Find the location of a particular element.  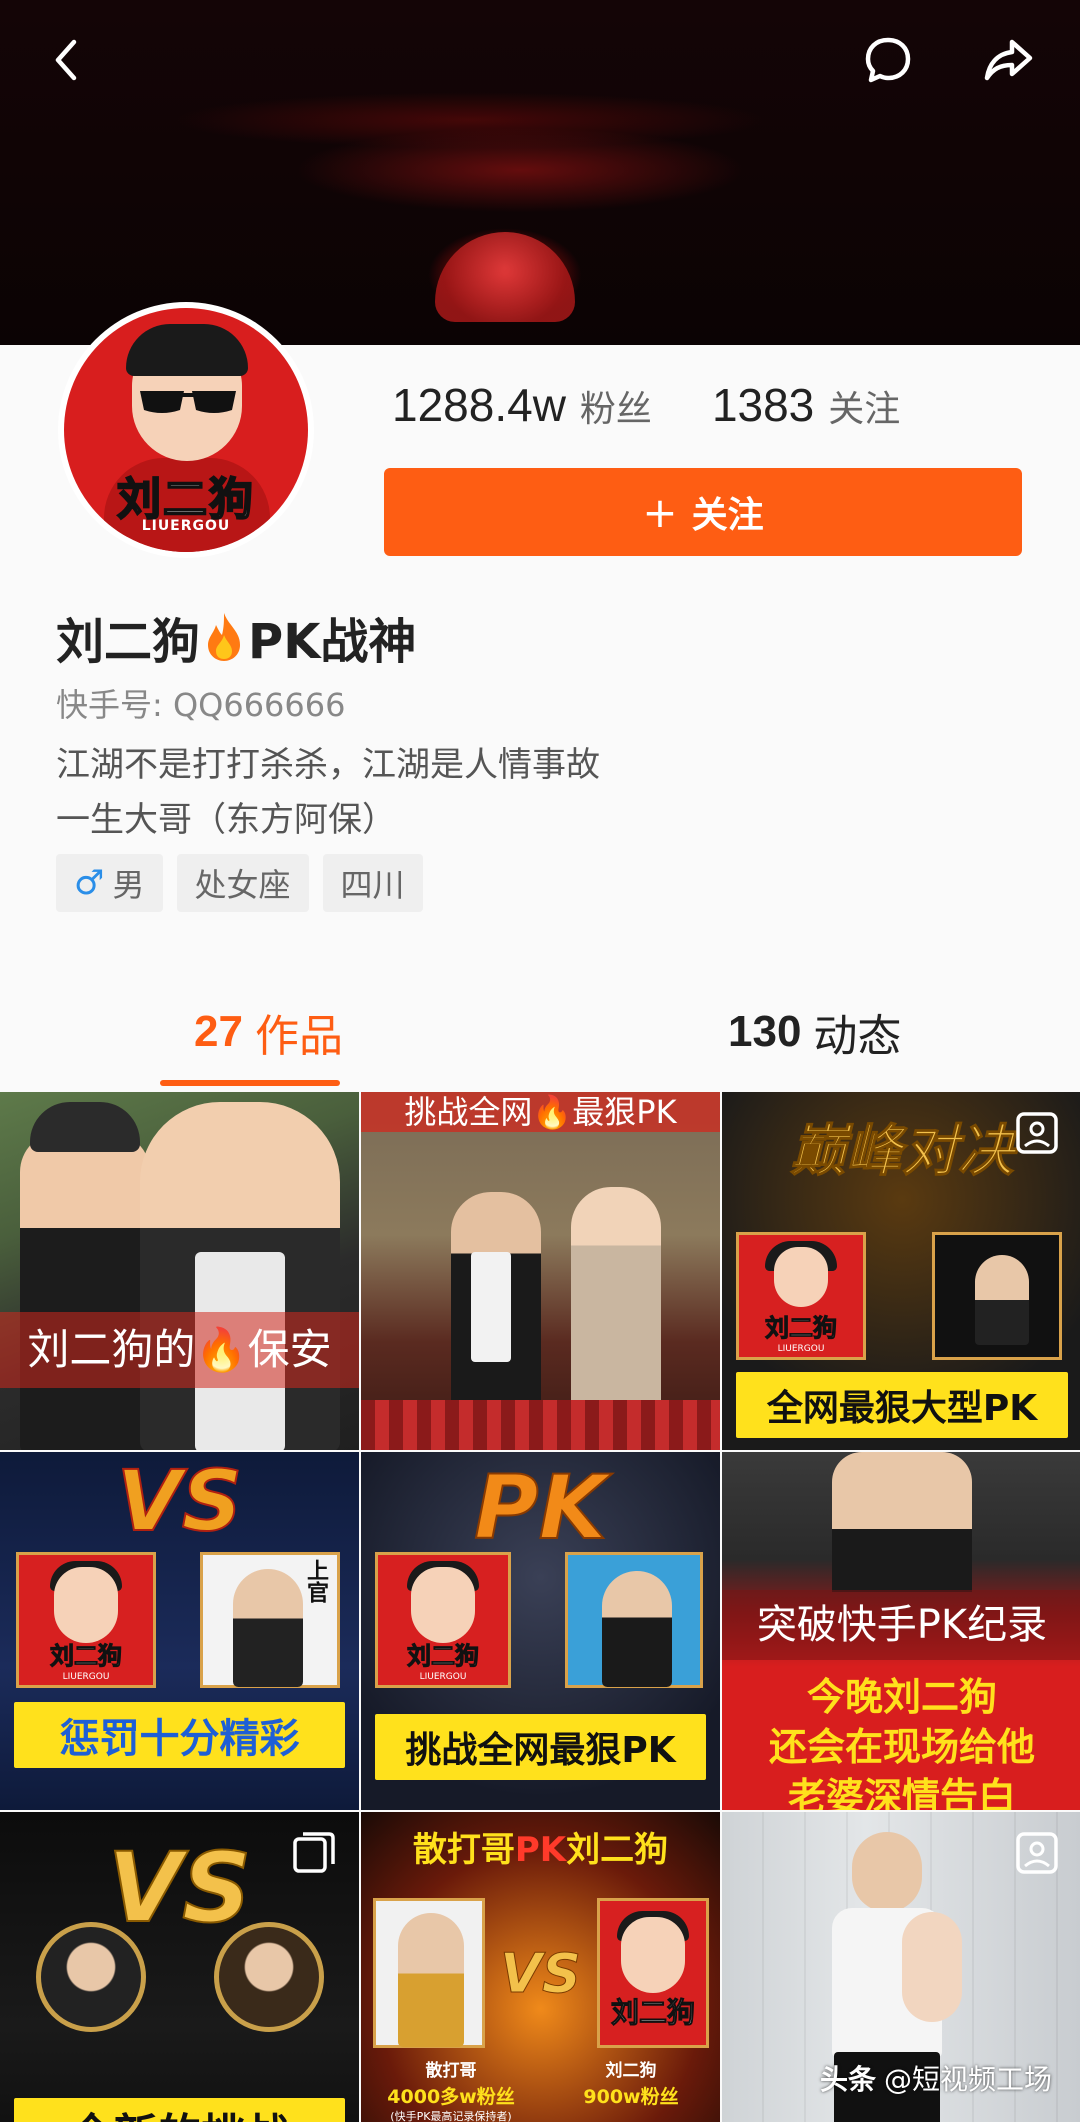

profile-stats: 1288.4w 粉丝 1383 关注 is located at coordinates (646, 405).